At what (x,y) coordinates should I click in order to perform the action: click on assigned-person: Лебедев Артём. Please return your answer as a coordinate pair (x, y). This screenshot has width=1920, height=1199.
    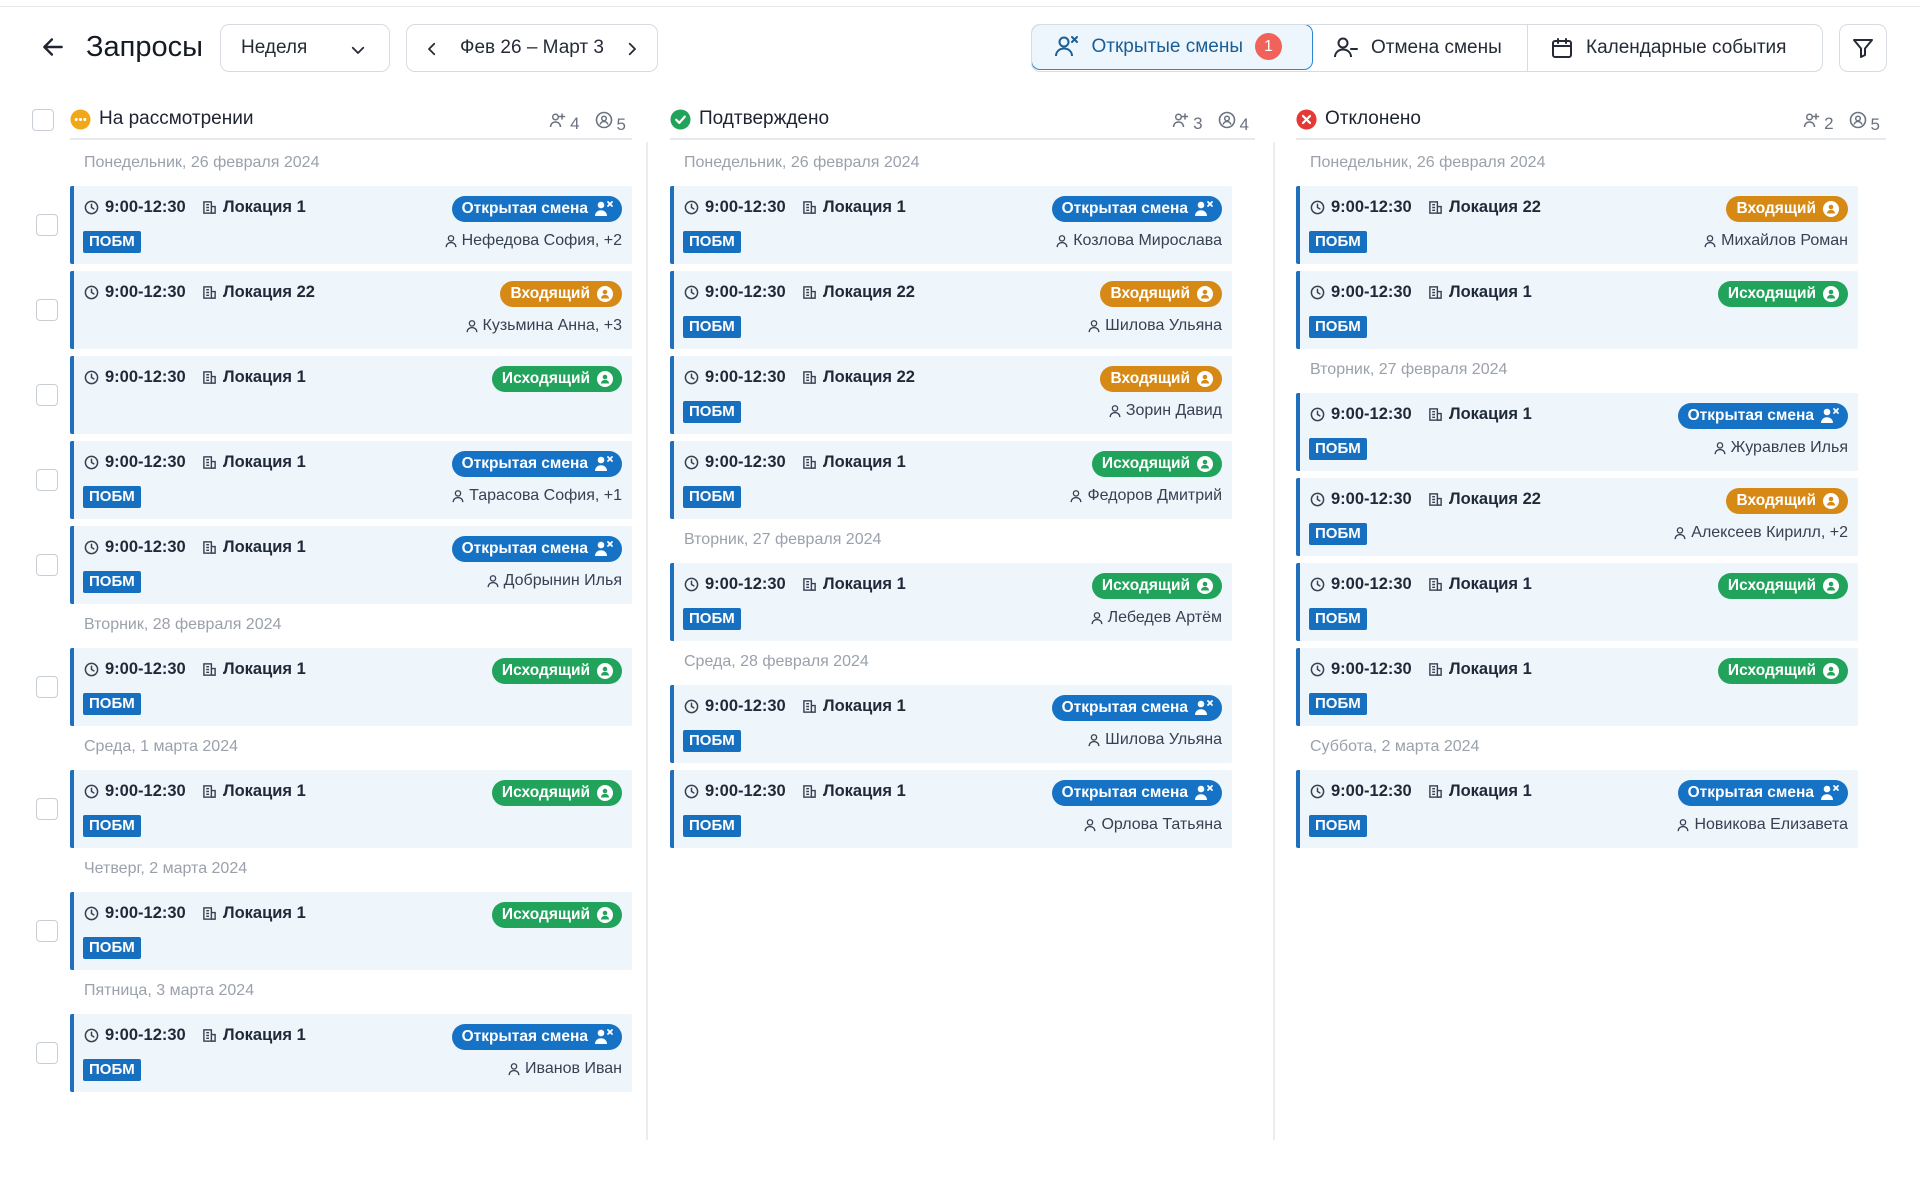
    Looking at the image, I should click on (1156, 618).